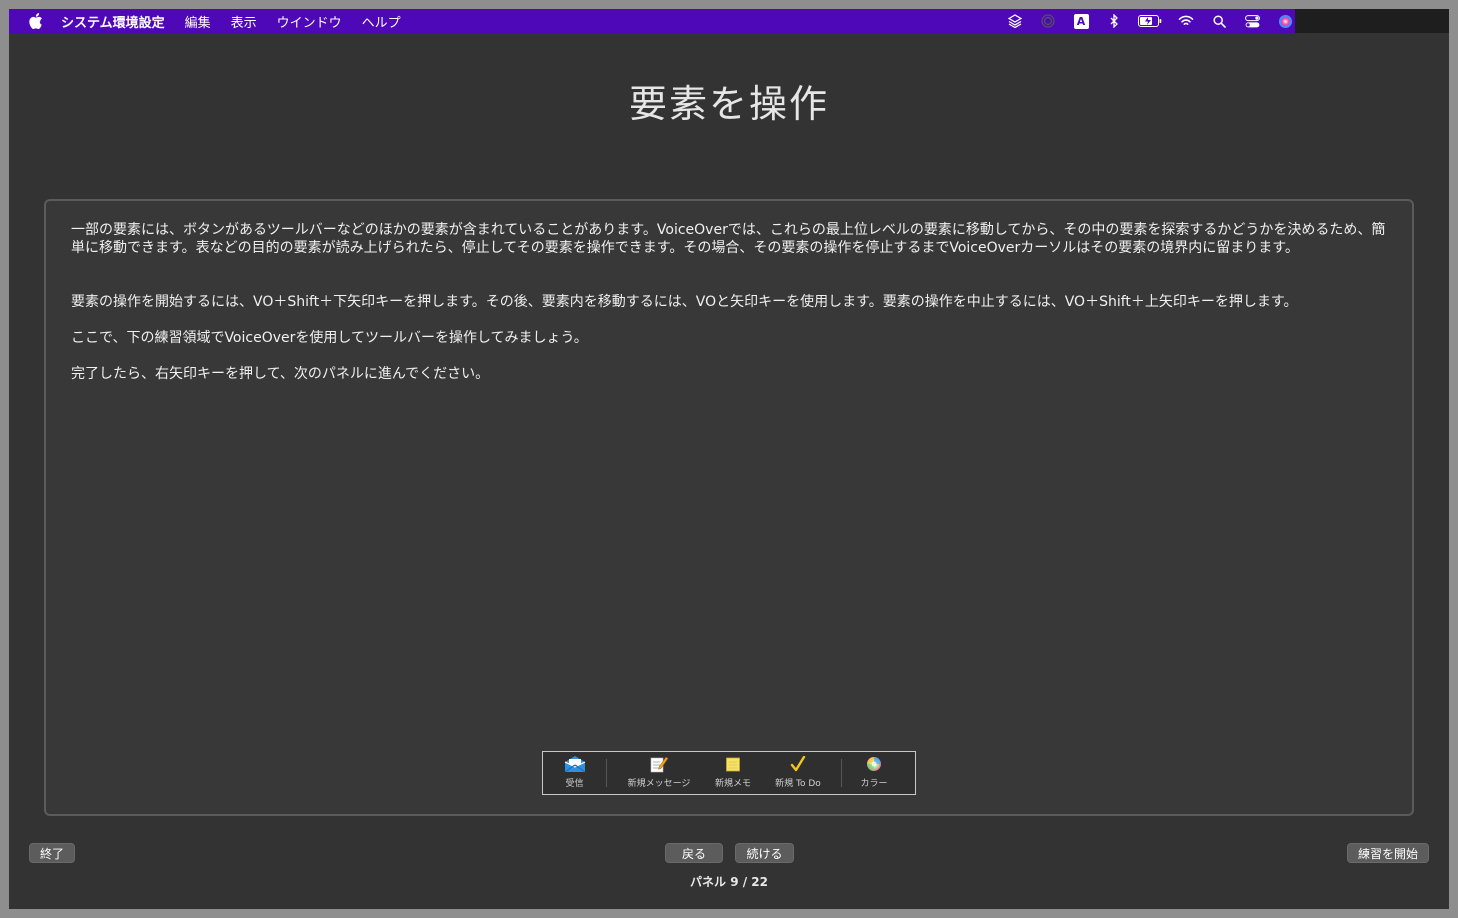 The image size is (1458, 918). I want to click on fingerprint-icon, so click(1048, 21).